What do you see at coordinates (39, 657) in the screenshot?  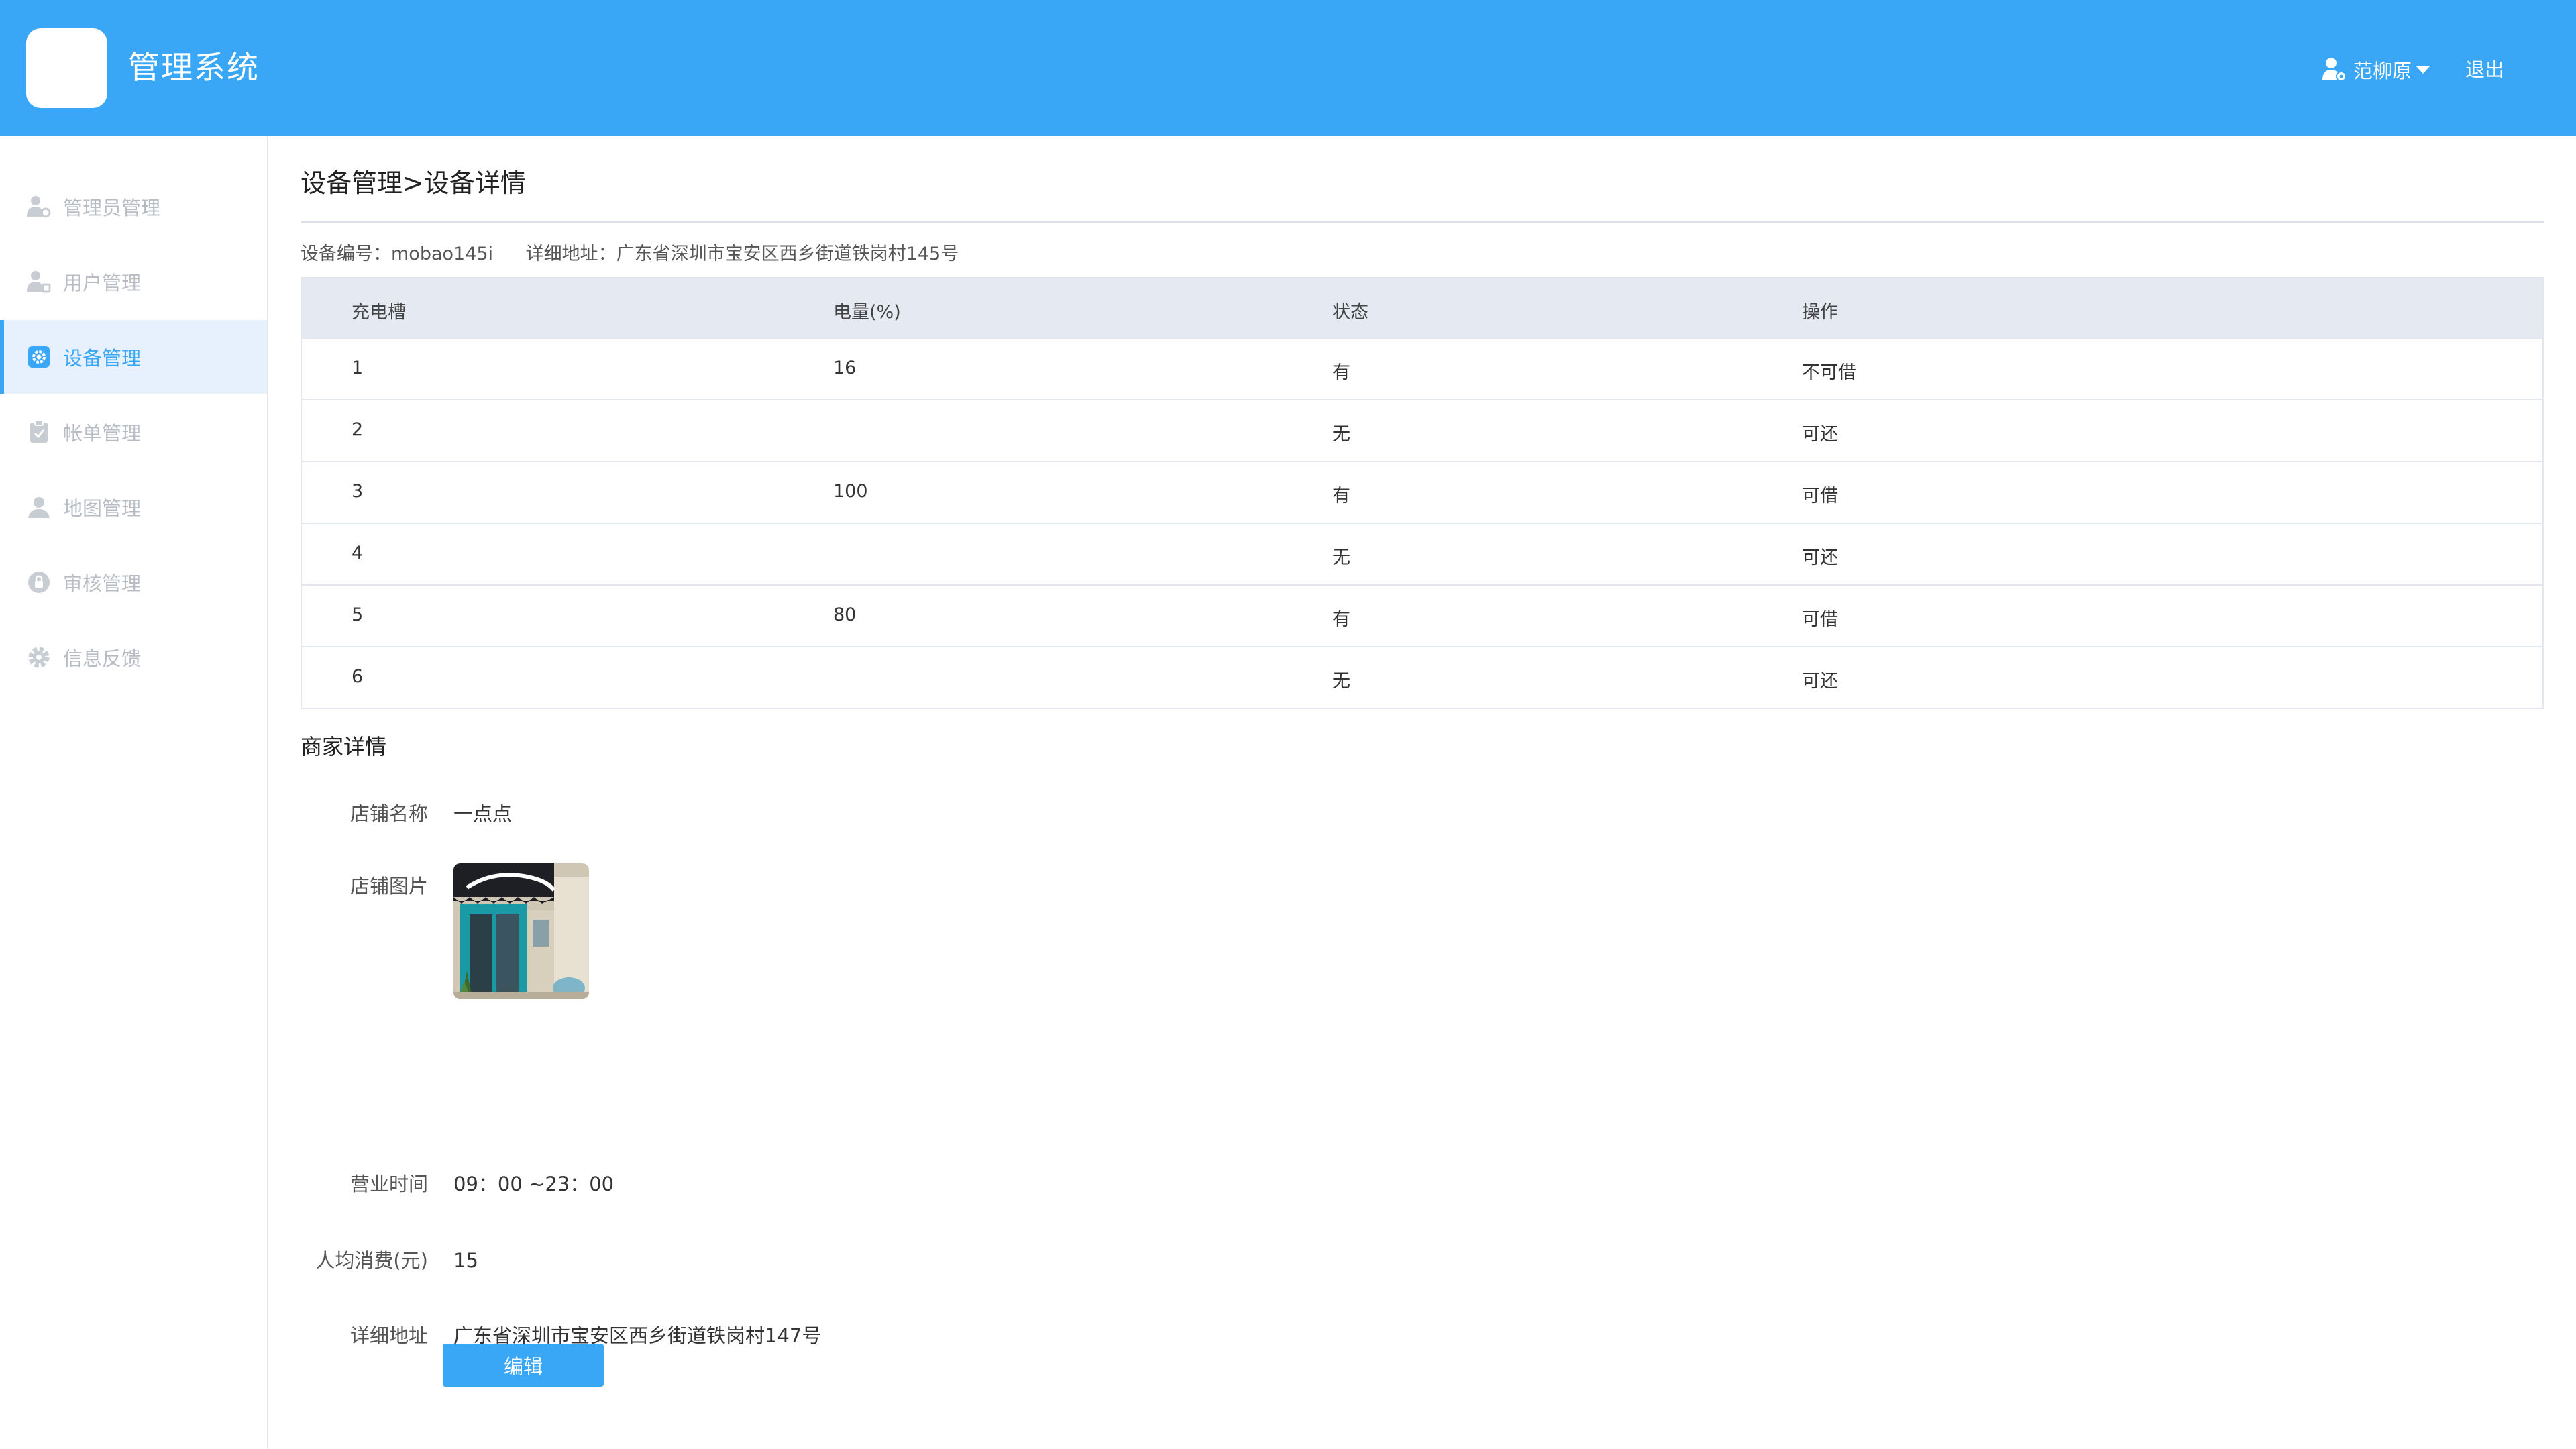 I see `feedback-gear-icon` at bounding box center [39, 657].